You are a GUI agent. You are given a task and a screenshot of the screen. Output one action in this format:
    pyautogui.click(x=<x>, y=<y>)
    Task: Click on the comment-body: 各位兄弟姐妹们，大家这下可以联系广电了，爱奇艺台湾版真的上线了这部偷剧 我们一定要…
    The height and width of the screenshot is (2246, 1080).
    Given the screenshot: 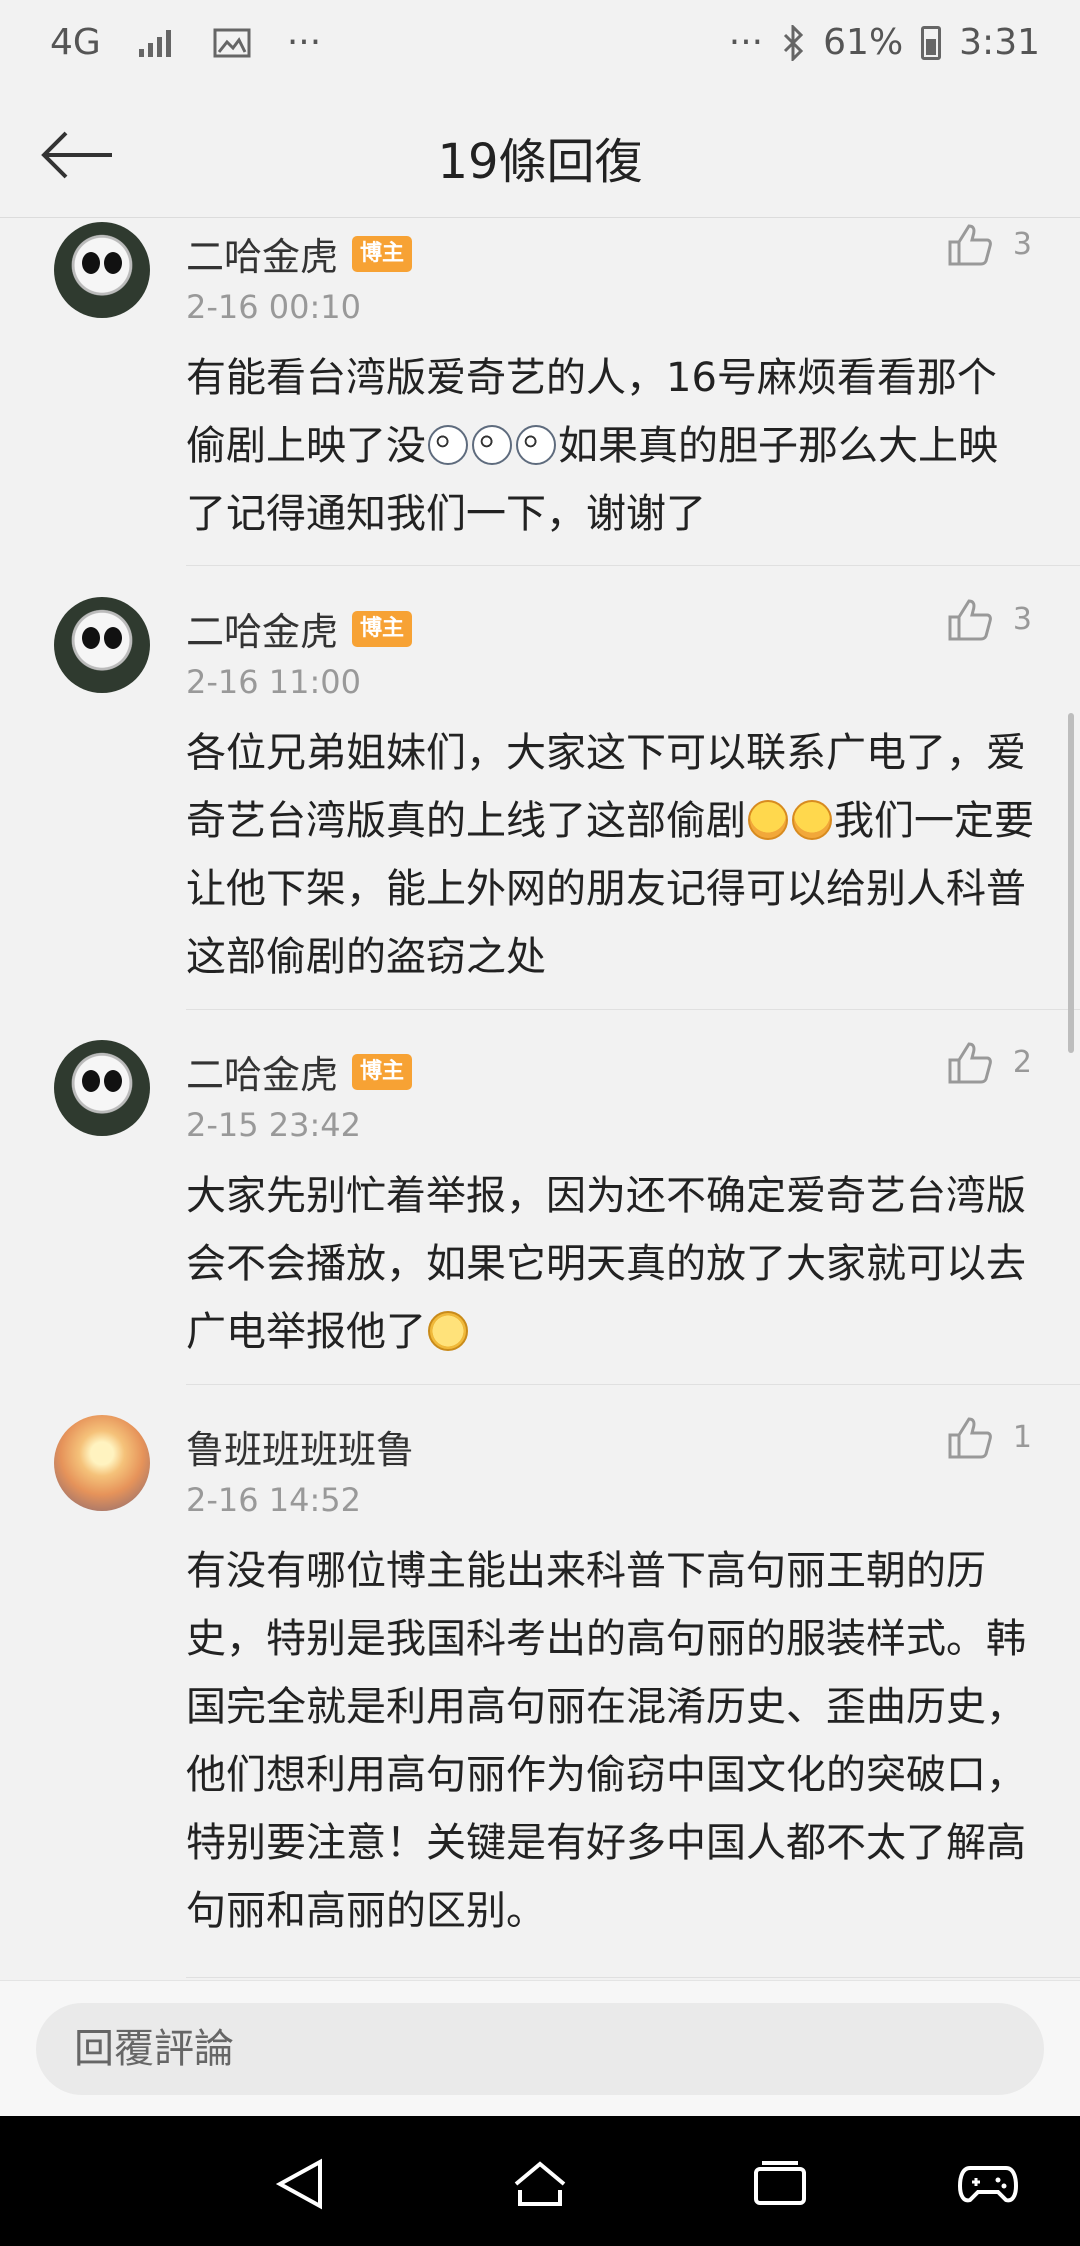 What is the action you would take?
    pyautogui.click(x=611, y=855)
    